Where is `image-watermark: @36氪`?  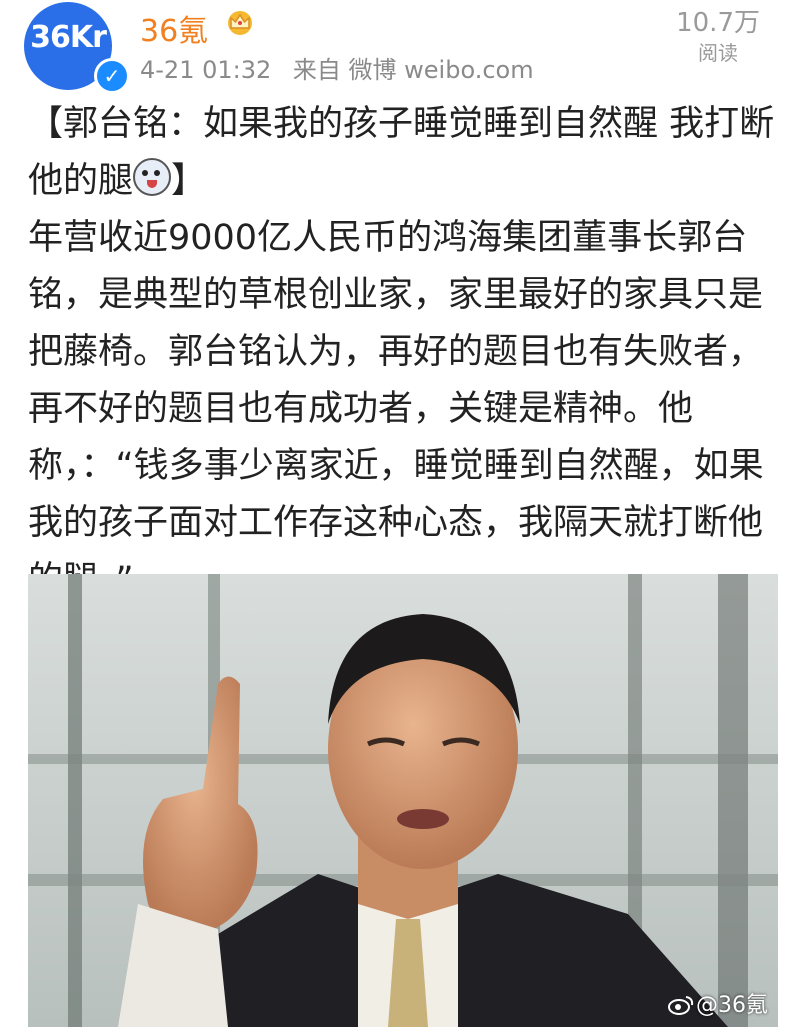 image-watermark: @36氪 is located at coordinates (718, 1003).